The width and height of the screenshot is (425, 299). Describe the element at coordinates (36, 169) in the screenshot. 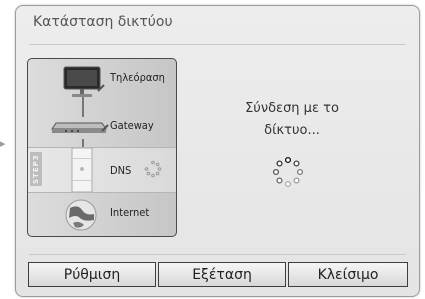

I see `step-tag: STEP3` at that location.